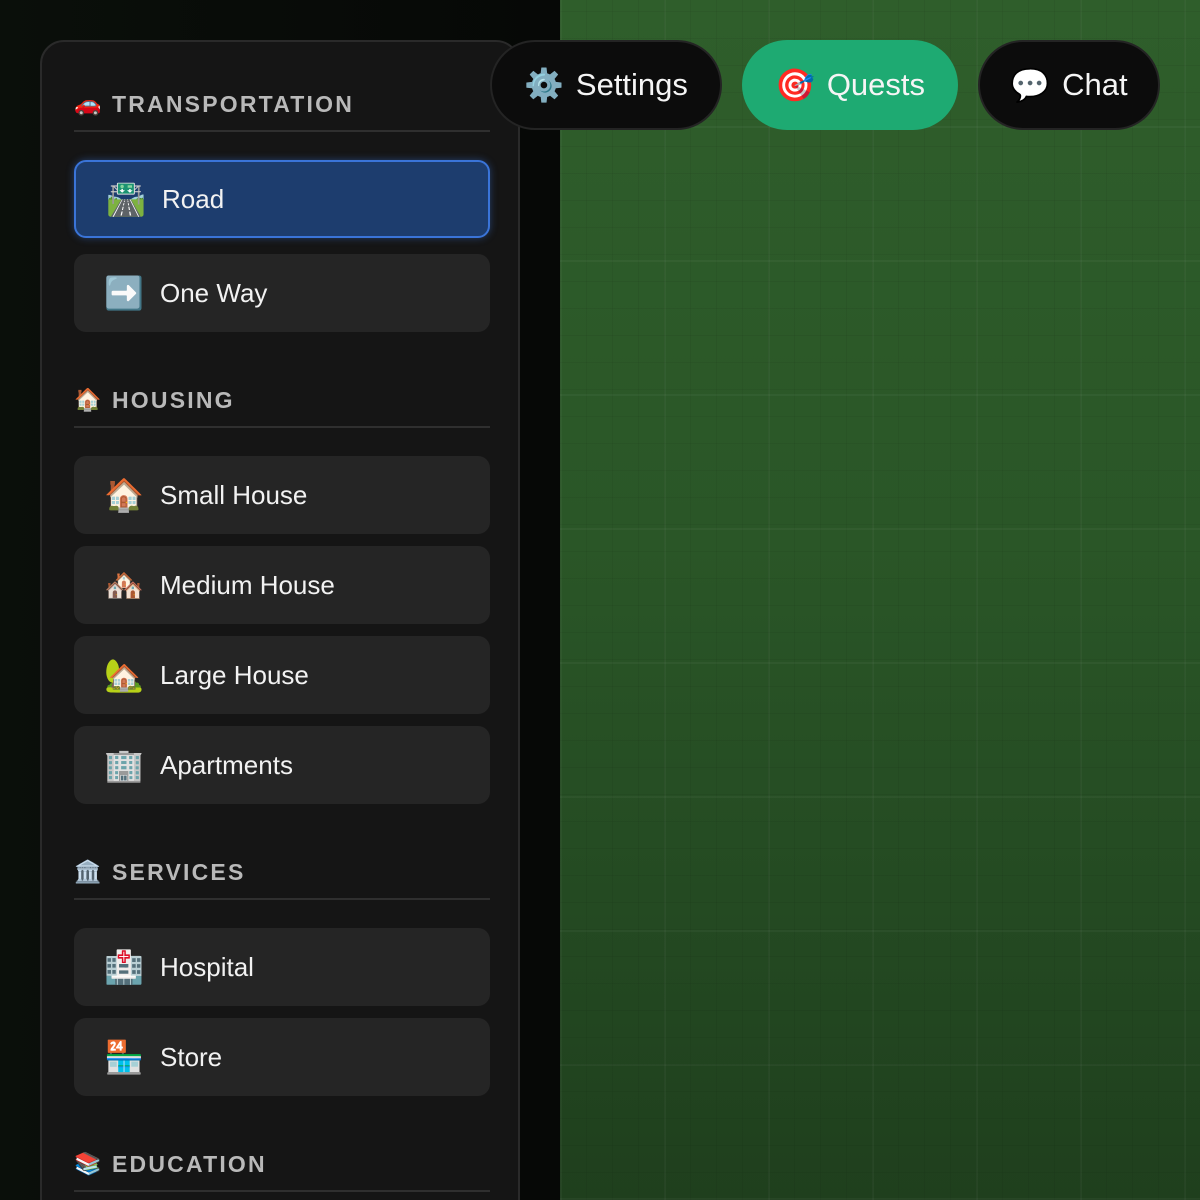 The height and width of the screenshot is (1200, 1200). What do you see at coordinates (191, 1056) in the screenshot?
I see `item-label: Store` at bounding box center [191, 1056].